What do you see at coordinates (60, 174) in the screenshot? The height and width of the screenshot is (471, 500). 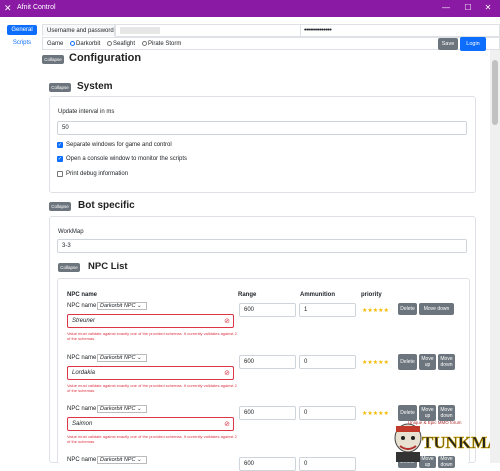 I see `checkbox-debug-info` at bounding box center [60, 174].